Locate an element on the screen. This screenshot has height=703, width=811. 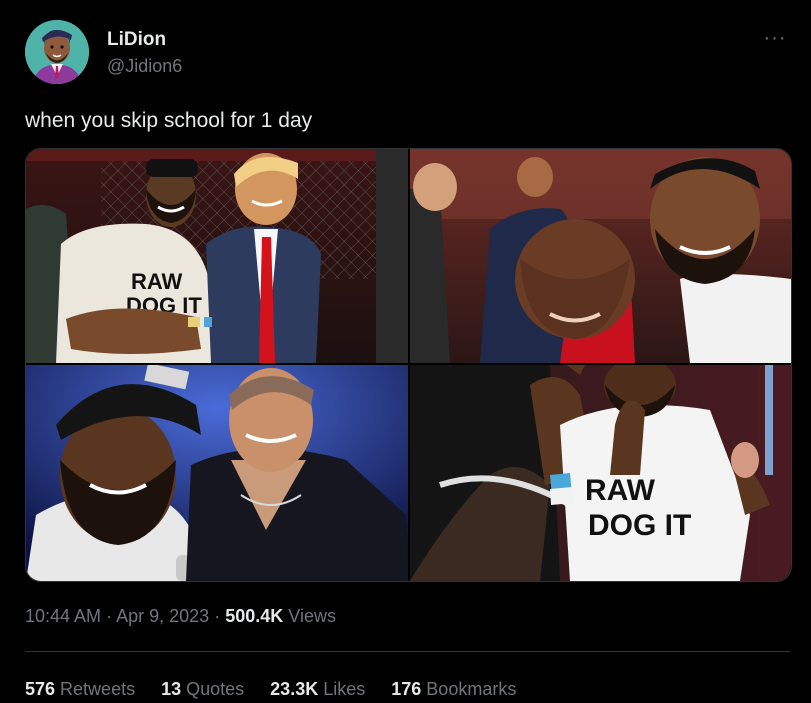
photo-1: RAW DOG IT is located at coordinates (217, 256).